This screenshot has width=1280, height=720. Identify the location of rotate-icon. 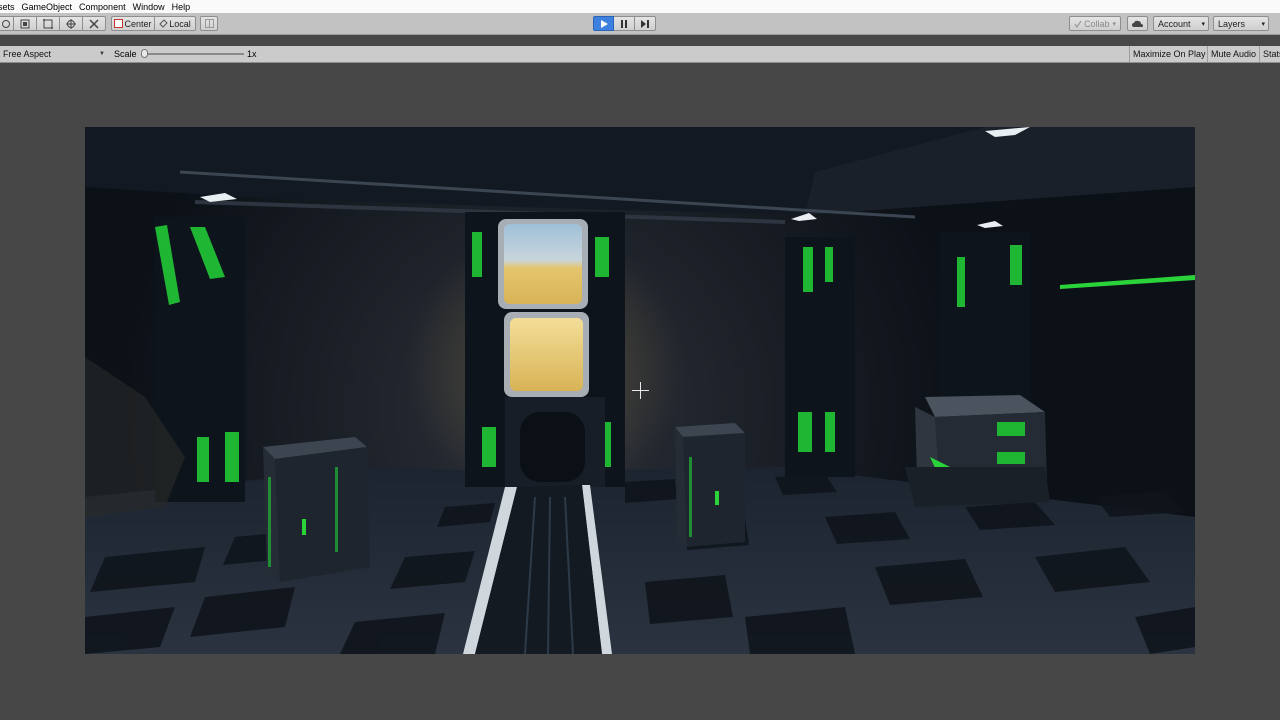
(5, 23).